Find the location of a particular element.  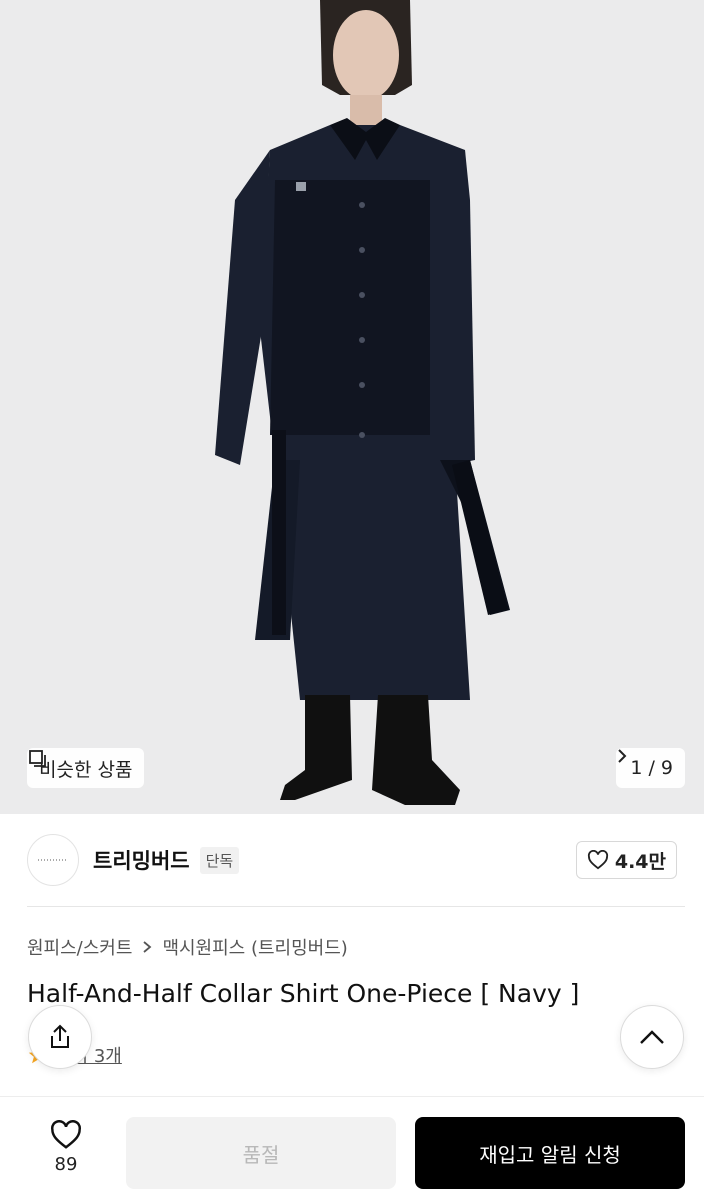

image-counter-text: 1 / 9 is located at coordinates (651, 768).